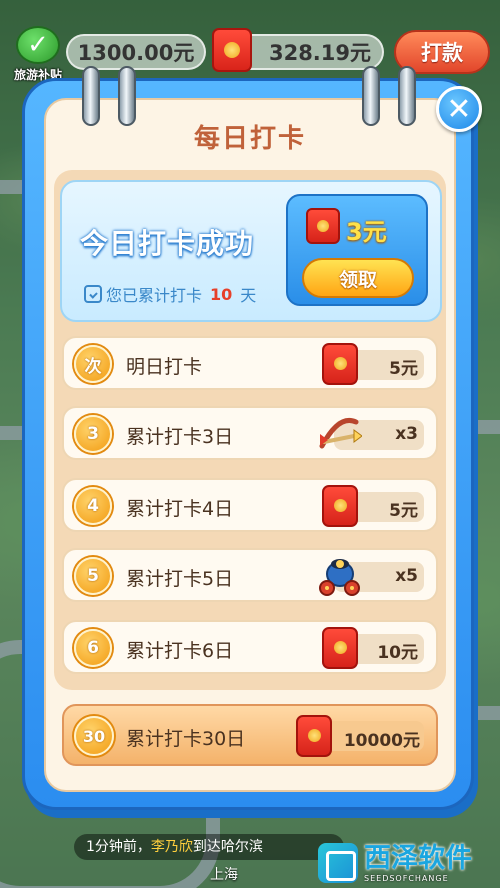  What do you see at coordinates (186, 739) in the screenshot?
I see `row-label: 累计打卡30日` at bounding box center [186, 739].